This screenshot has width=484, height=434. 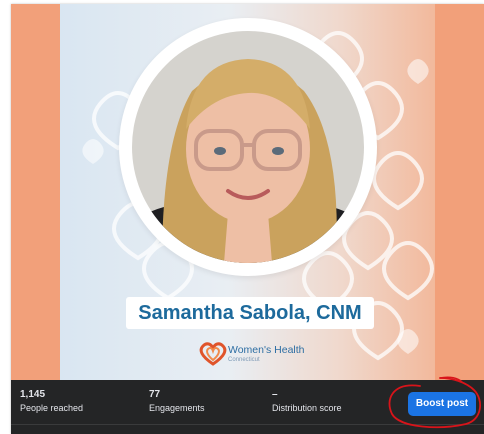 What do you see at coordinates (155, 394) in the screenshot?
I see `engagements-value: 77` at bounding box center [155, 394].